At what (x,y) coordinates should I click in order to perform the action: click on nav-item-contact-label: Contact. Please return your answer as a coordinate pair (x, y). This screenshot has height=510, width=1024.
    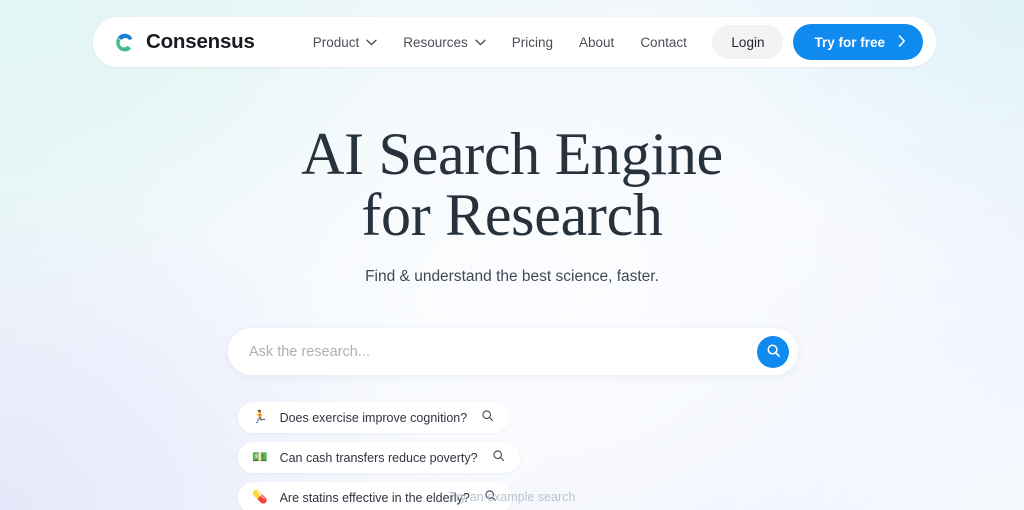
    Looking at the image, I should click on (663, 42).